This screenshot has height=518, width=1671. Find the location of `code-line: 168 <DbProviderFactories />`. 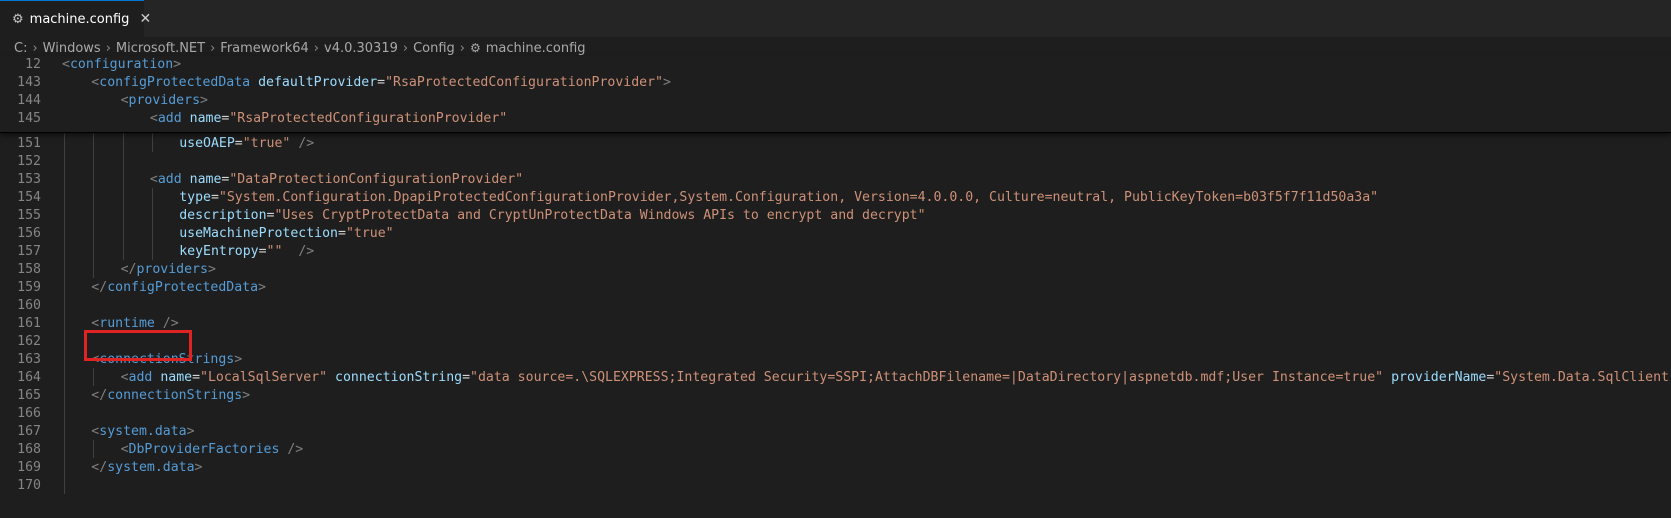

code-line: 168 <DbProviderFactories /> is located at coordinates (835, 449).